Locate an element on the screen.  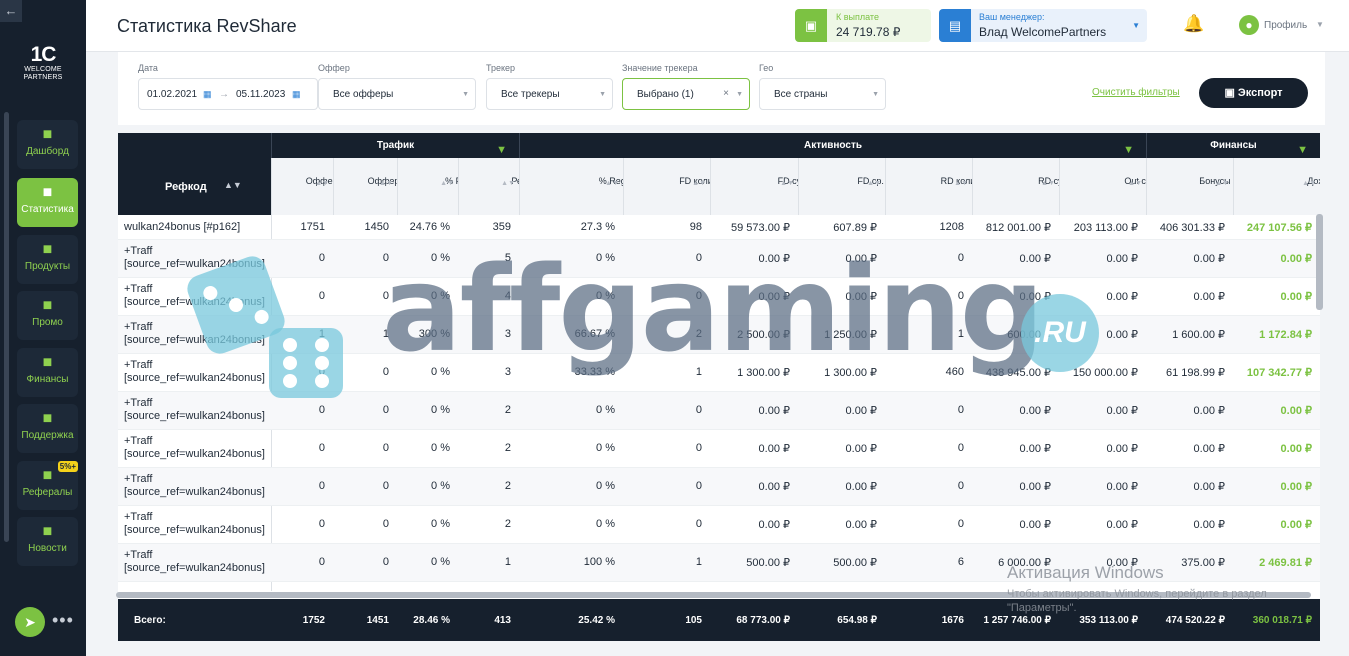
sidebar-item-1: ■ Статистика is located at coordinates (47, 202).